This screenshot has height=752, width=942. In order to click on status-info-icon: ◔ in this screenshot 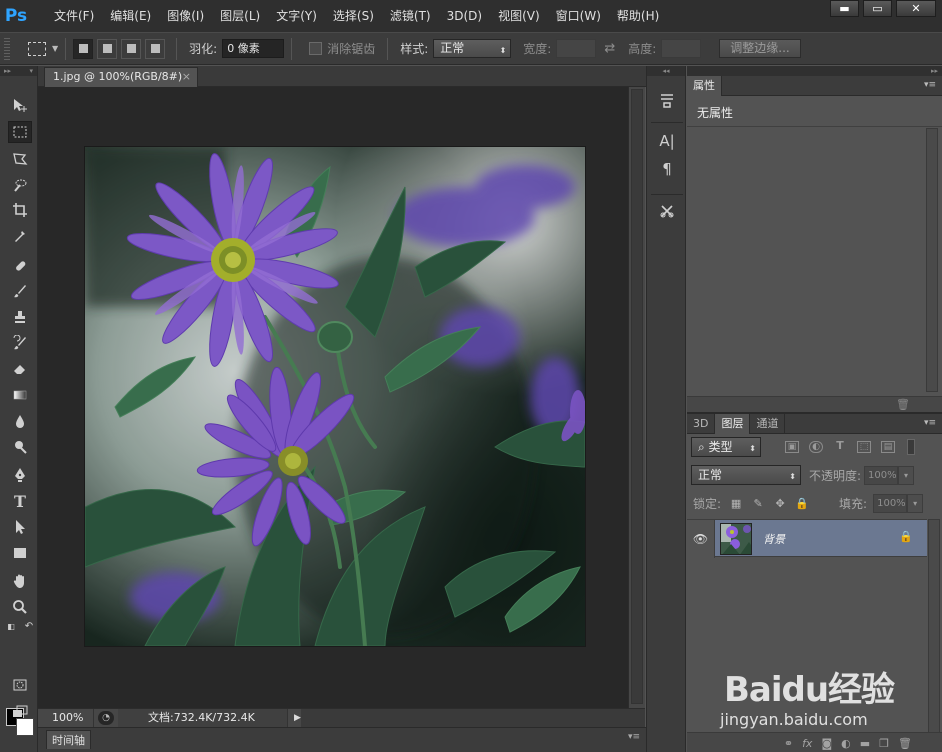, I will do `click(106, 718)`.